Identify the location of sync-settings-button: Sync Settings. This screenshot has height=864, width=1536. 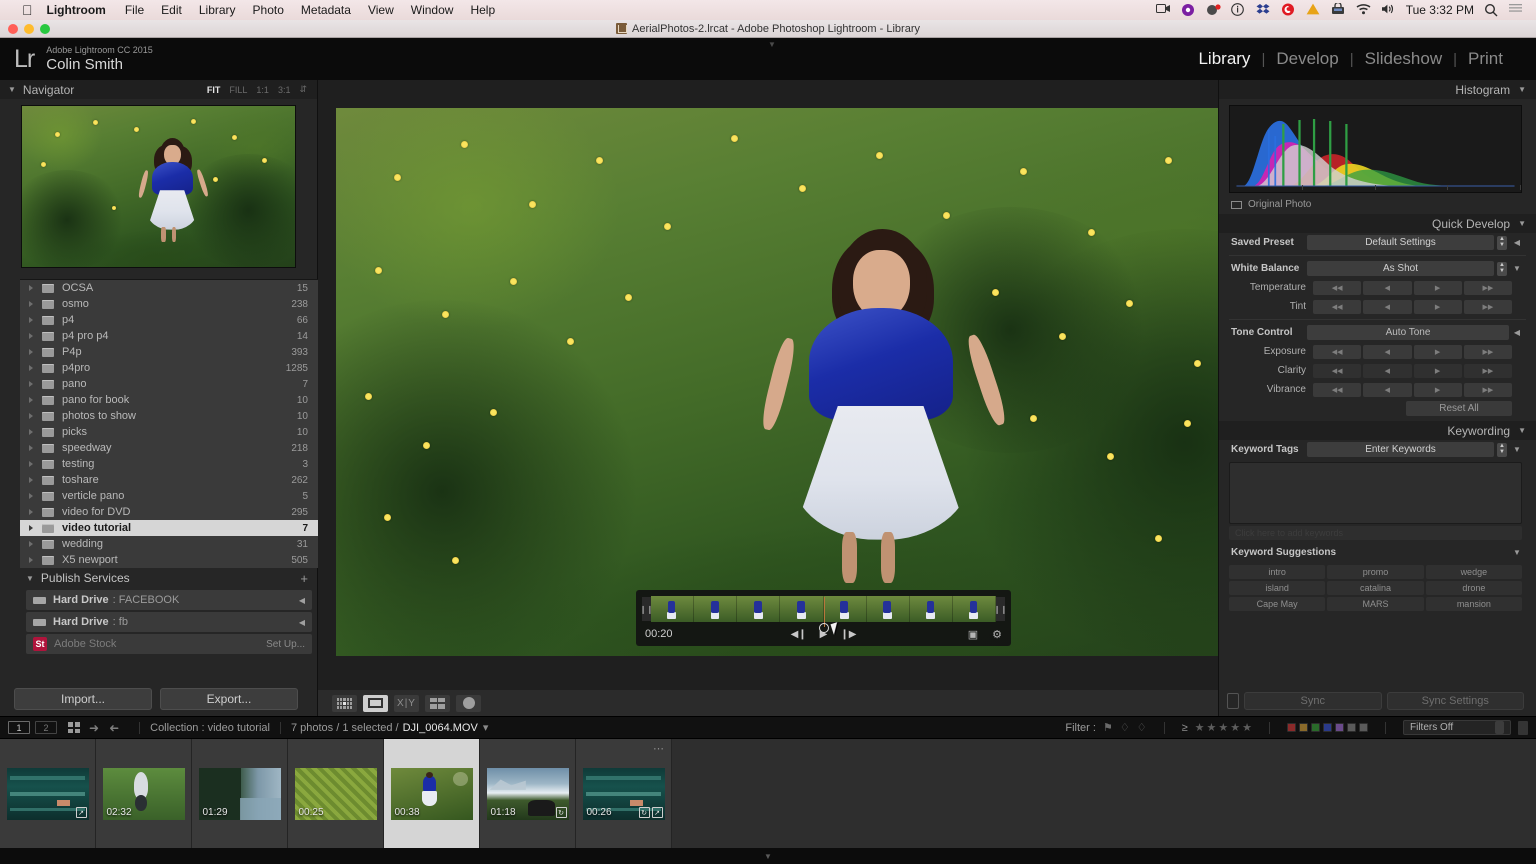
(1455, 701).